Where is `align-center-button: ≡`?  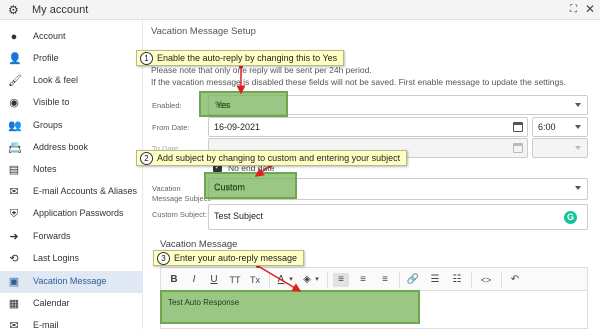 align-center-button: ≡ is located at coordinates (363, 280).